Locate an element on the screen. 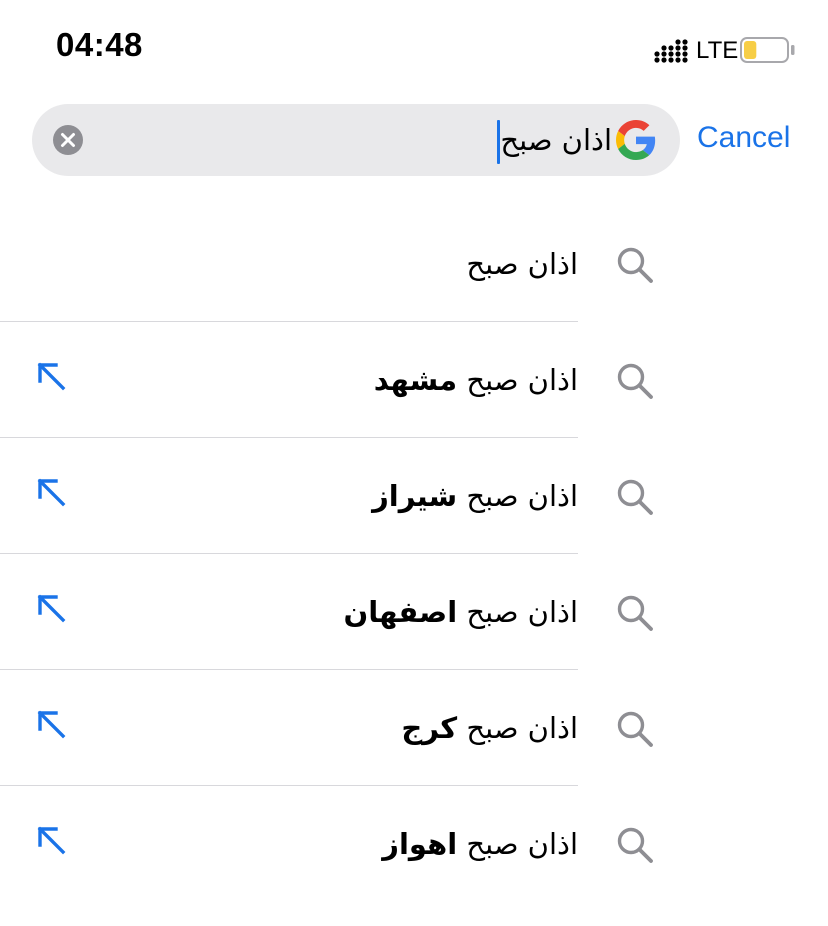 This screenshot has width=828, height=926. battery-level-fill is located at coordinates (750, 50).